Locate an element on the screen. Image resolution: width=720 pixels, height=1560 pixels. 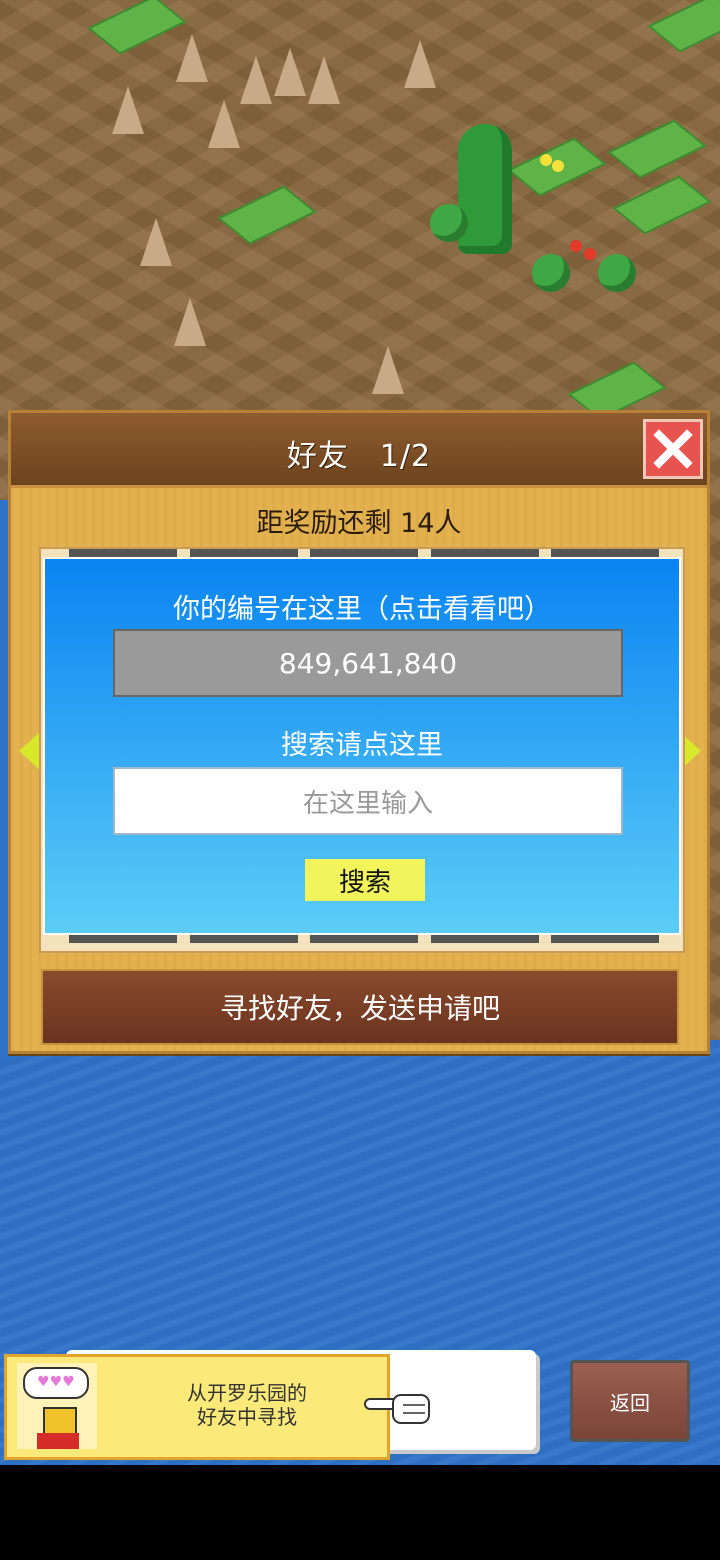
search-label: 搜索请点这里 is located at coordinates (362, 745).